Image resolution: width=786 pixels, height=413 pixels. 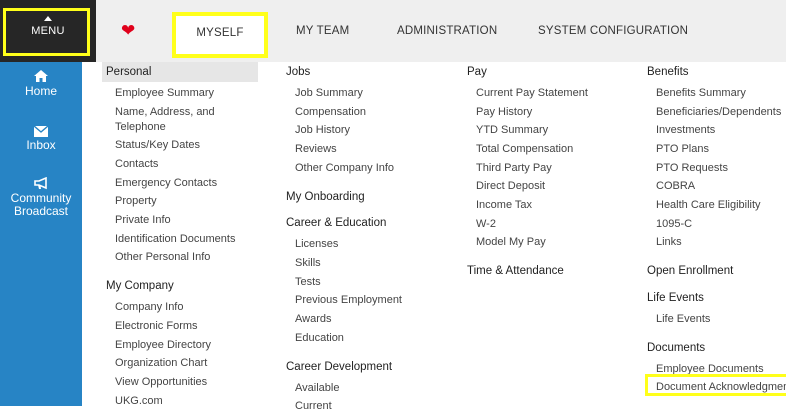 I want to click on tab-system-configuration: SYSTEM CONFIGURATION, so click(x=613, y=31).